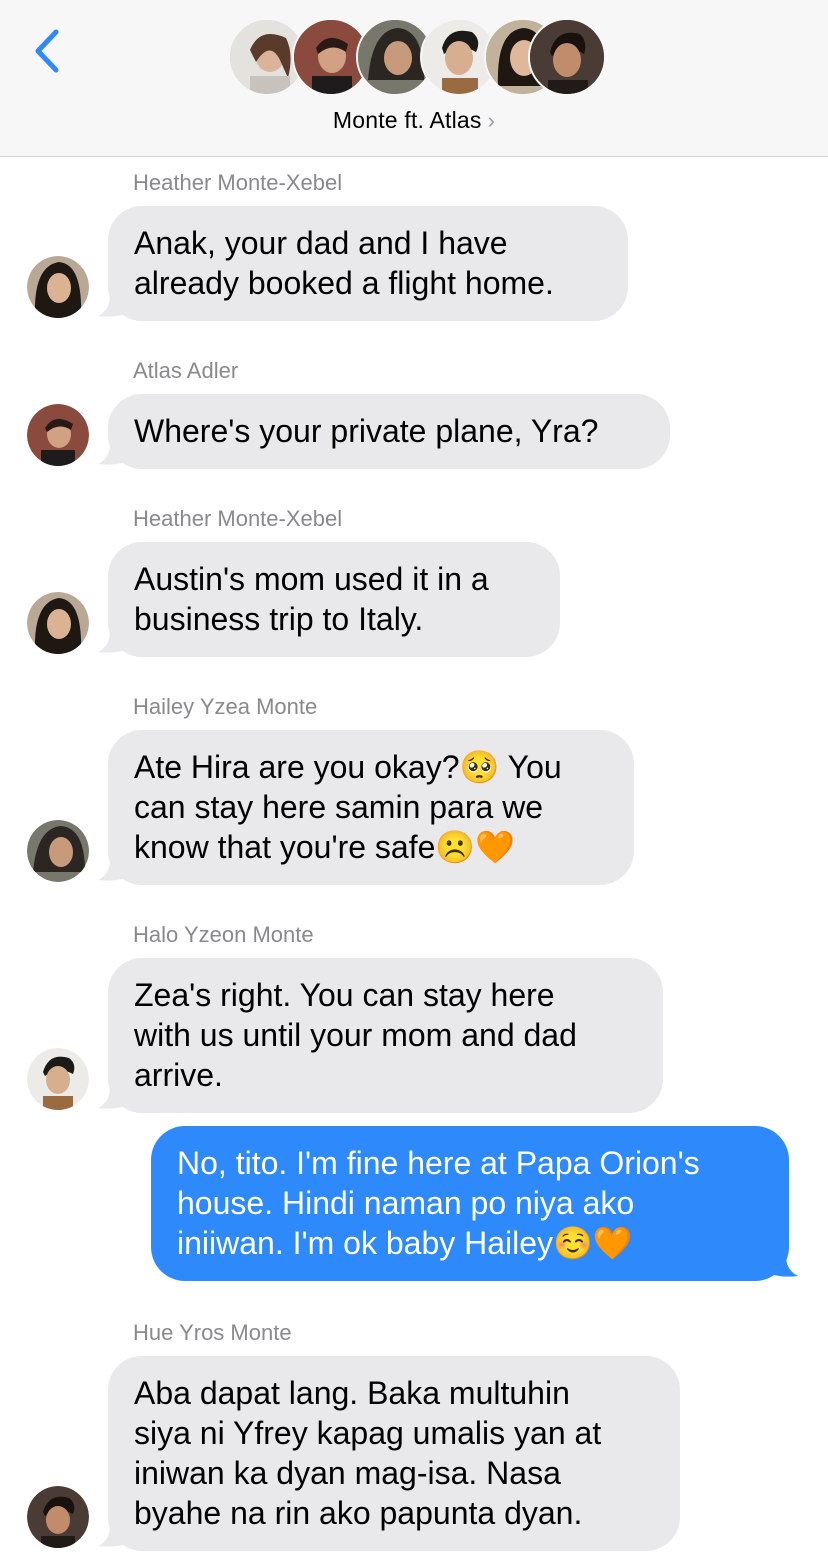 The height and width of the screenshot is (1562, 828). Describe the element at coordinates (223, 934) in the screenshot. I see `sender-name: Halo Yzeon Monte` at that location.